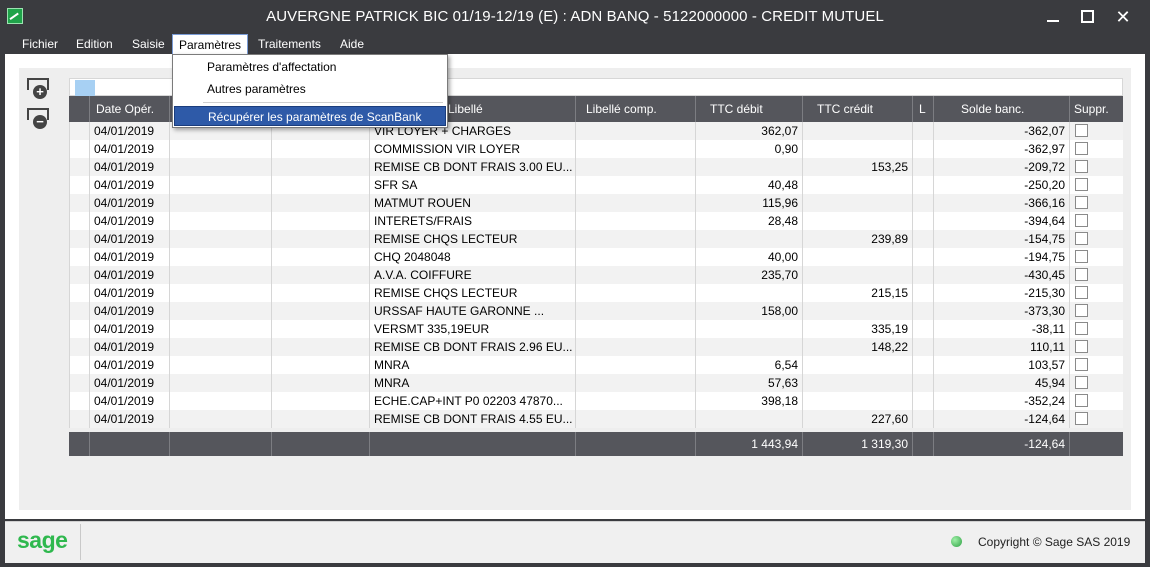 Image resolution: width=1150 pixels, height=567 pixels. Describe the element at coordinates (472, 329) in the screenshot. I see `cell-libelle: VERSMT 335,19EUR` at that location.